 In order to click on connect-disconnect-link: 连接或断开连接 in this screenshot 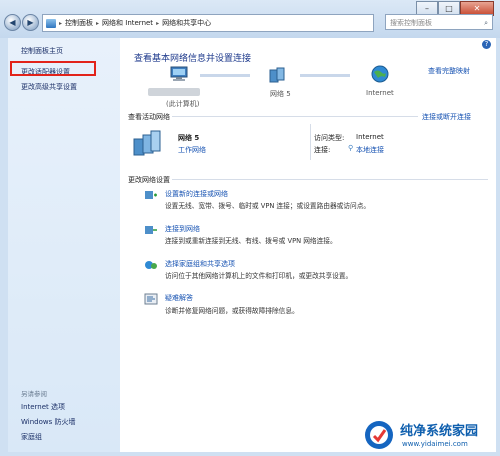, I will do `click(446, 117)`.